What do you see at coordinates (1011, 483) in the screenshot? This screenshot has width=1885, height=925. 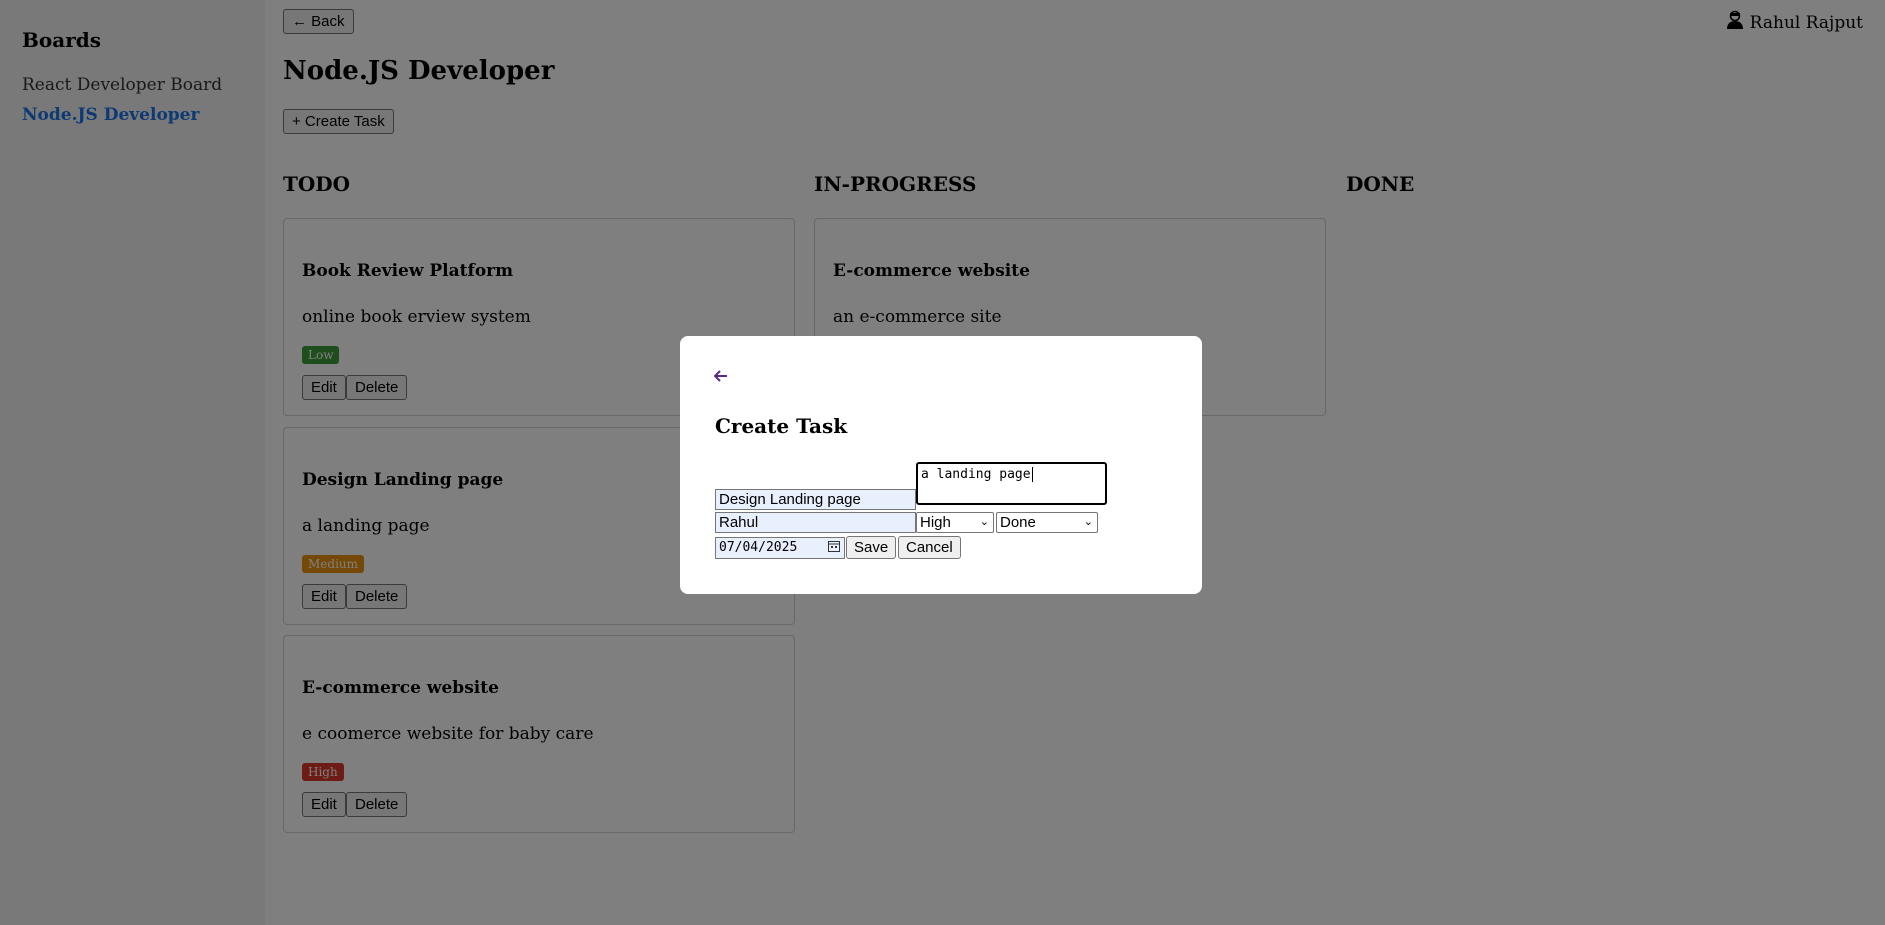 I see `description-textarea: a landing page` at bounding box center [1011, 483].